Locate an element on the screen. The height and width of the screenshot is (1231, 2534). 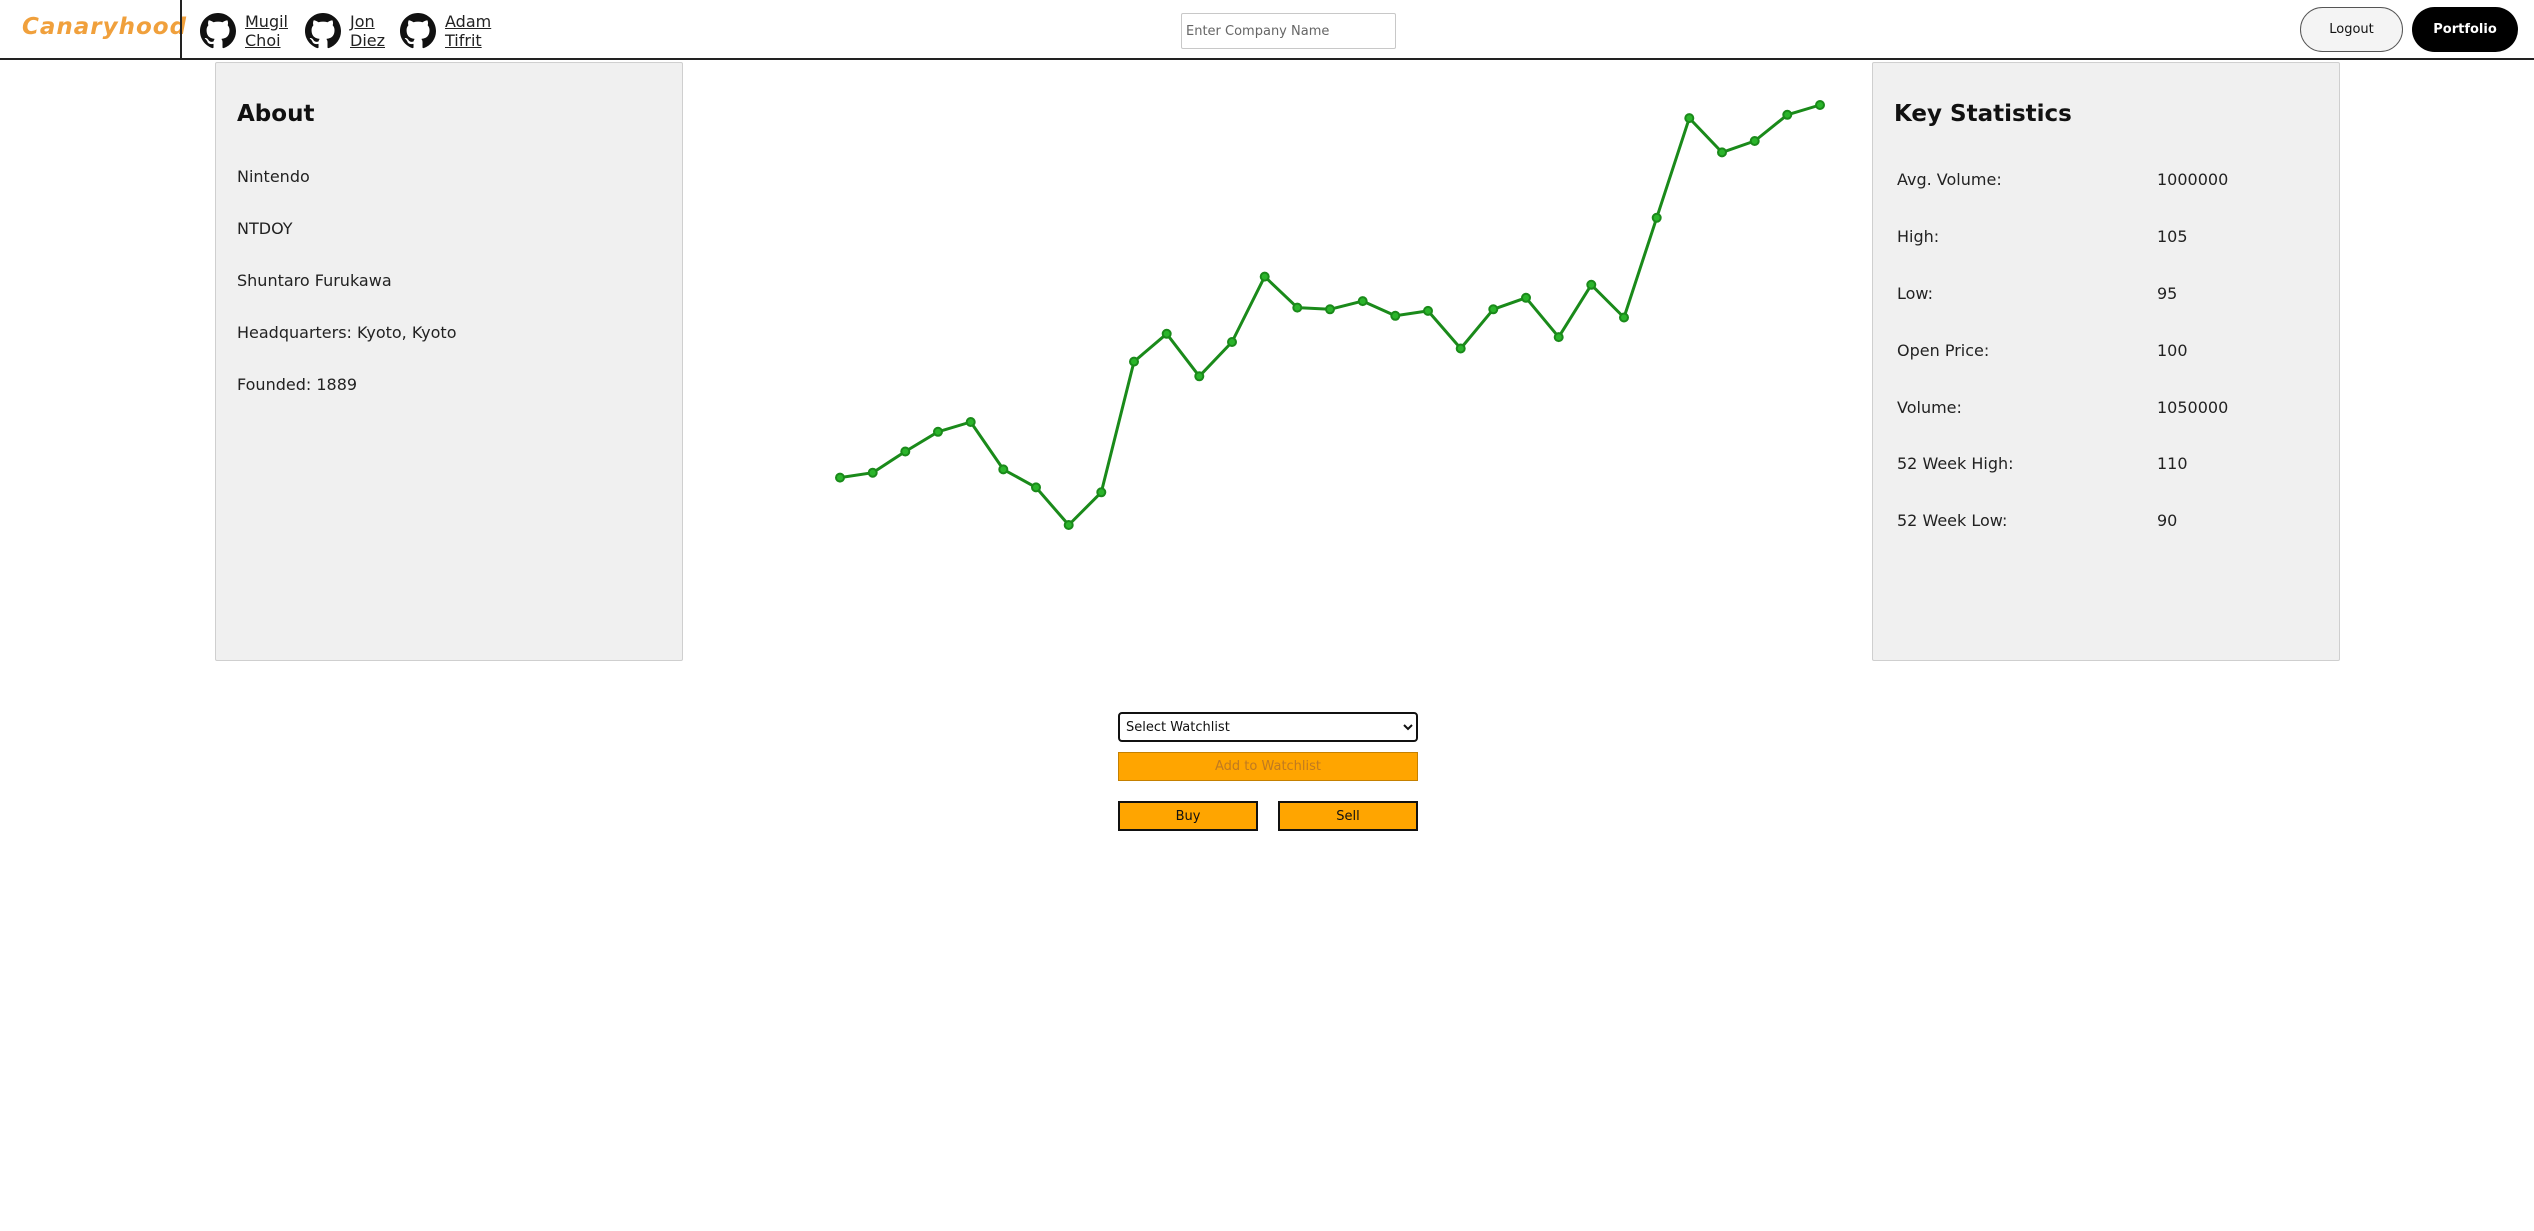
price-line-chart is located at coordinates (1330, 315).